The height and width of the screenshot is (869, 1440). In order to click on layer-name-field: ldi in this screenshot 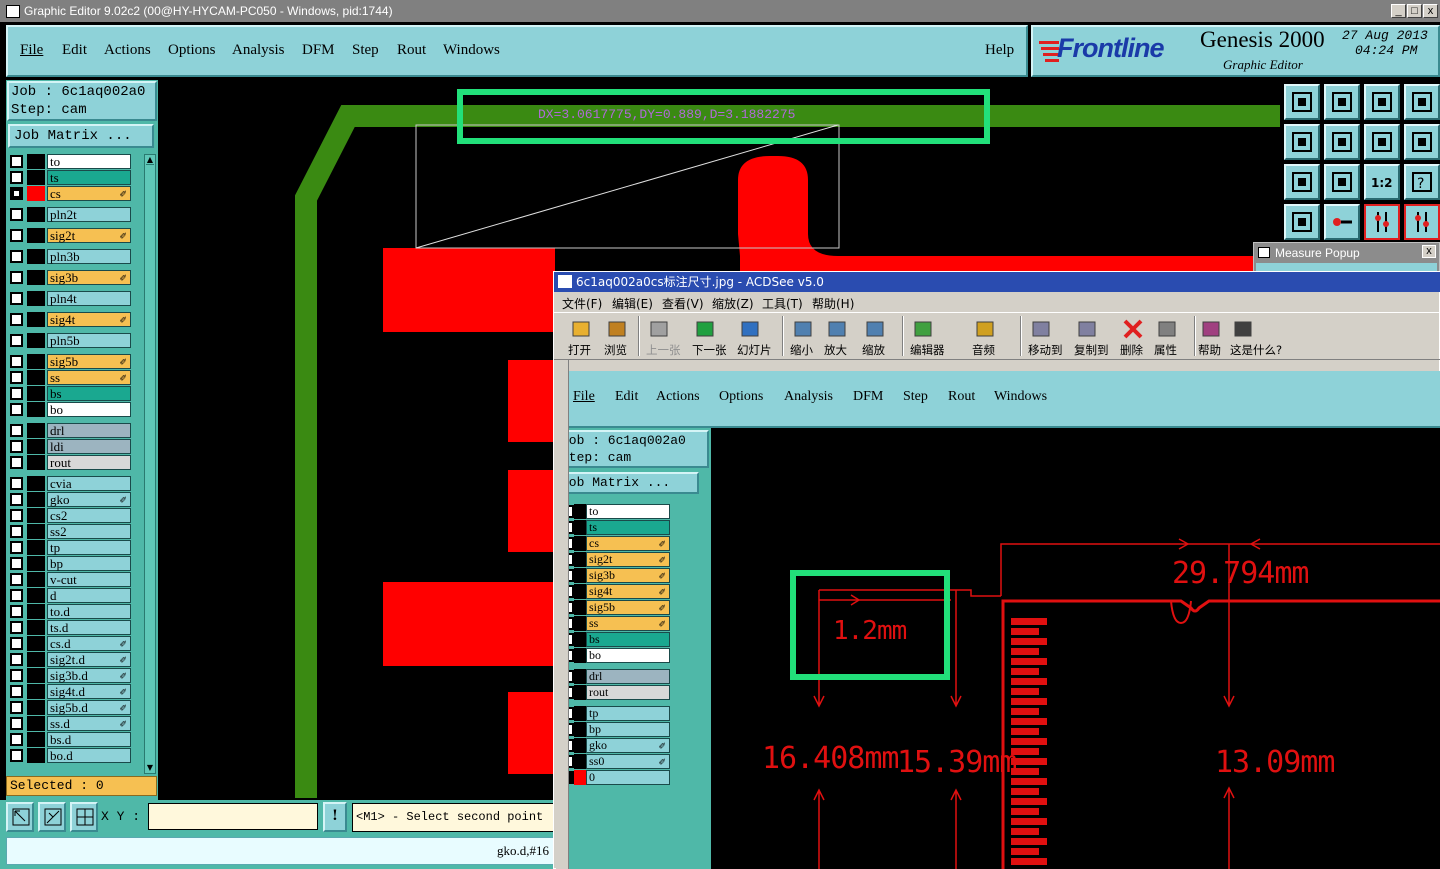, I will do `click(89, 446)`.